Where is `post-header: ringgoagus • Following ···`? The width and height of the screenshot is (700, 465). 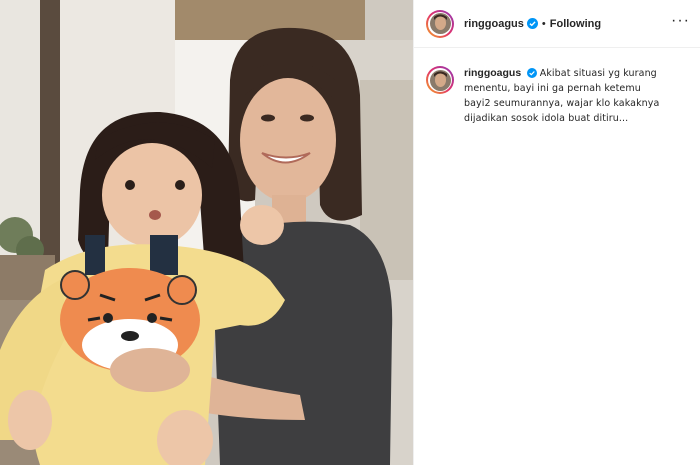 post-header: ringgoagus • Following ··· is located at coordinates (557, 24).